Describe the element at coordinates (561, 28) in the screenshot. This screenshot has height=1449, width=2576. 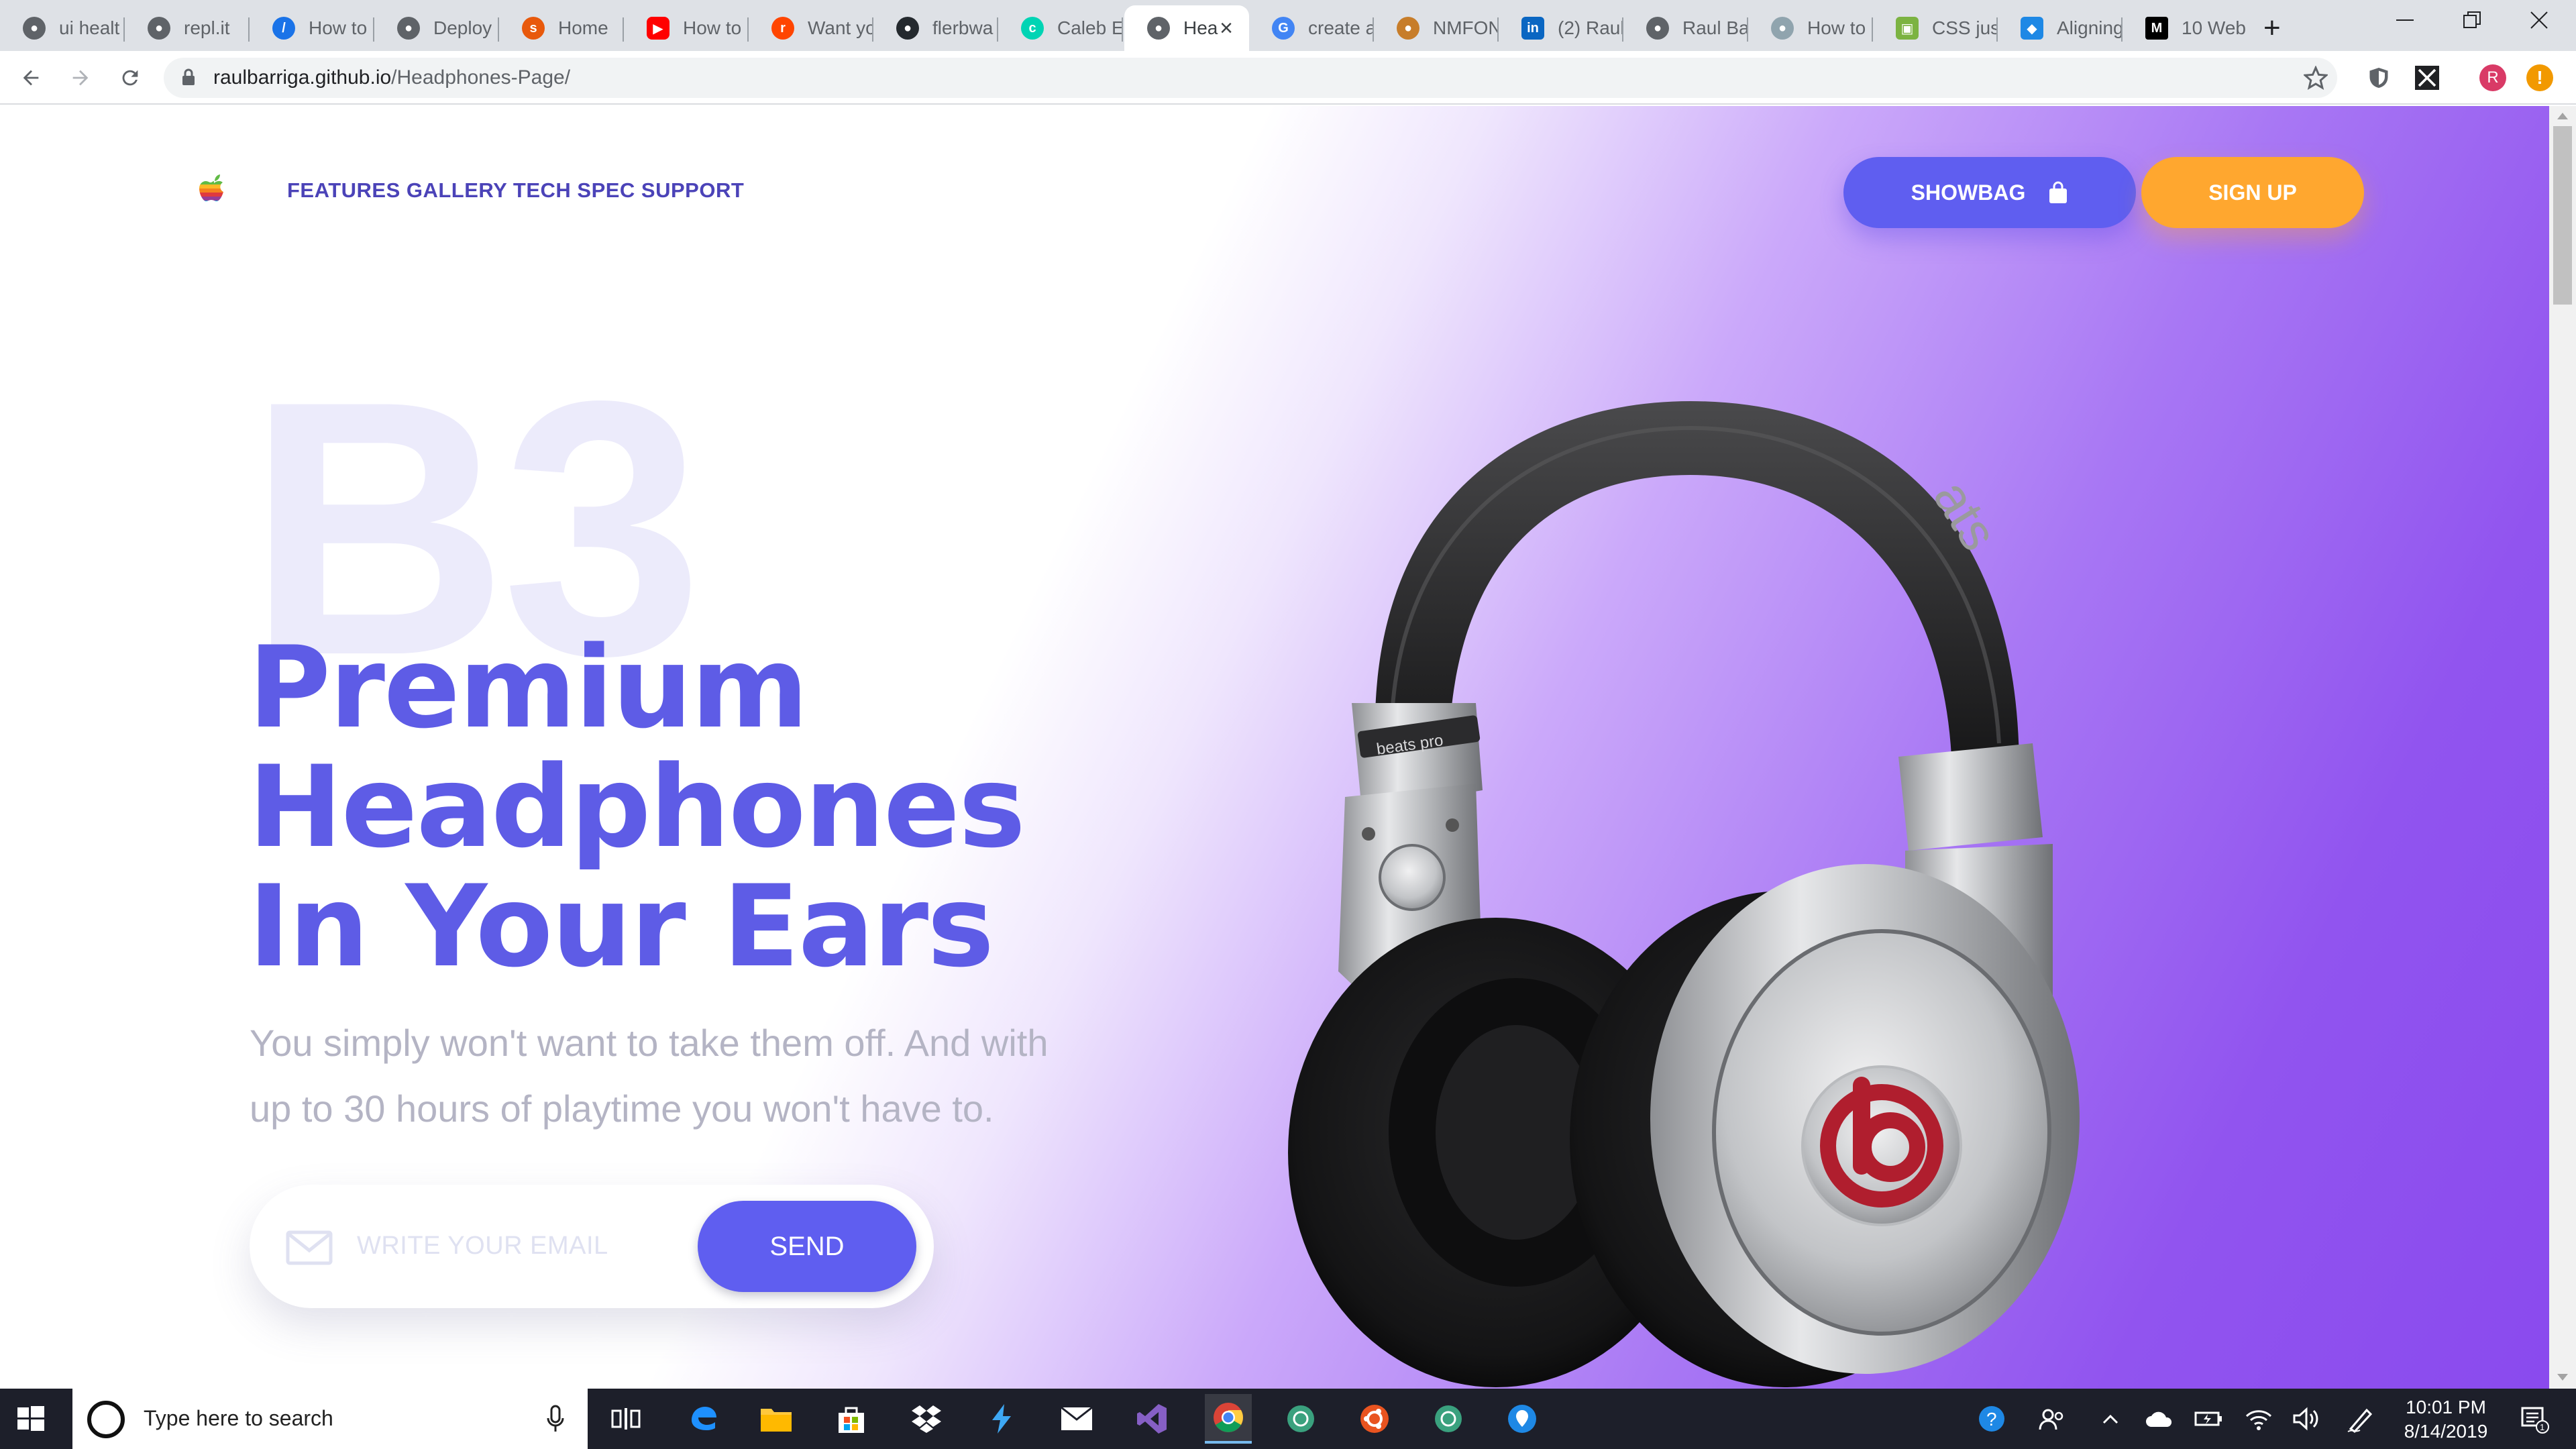
I see `browser-tab: s Home` at that location.